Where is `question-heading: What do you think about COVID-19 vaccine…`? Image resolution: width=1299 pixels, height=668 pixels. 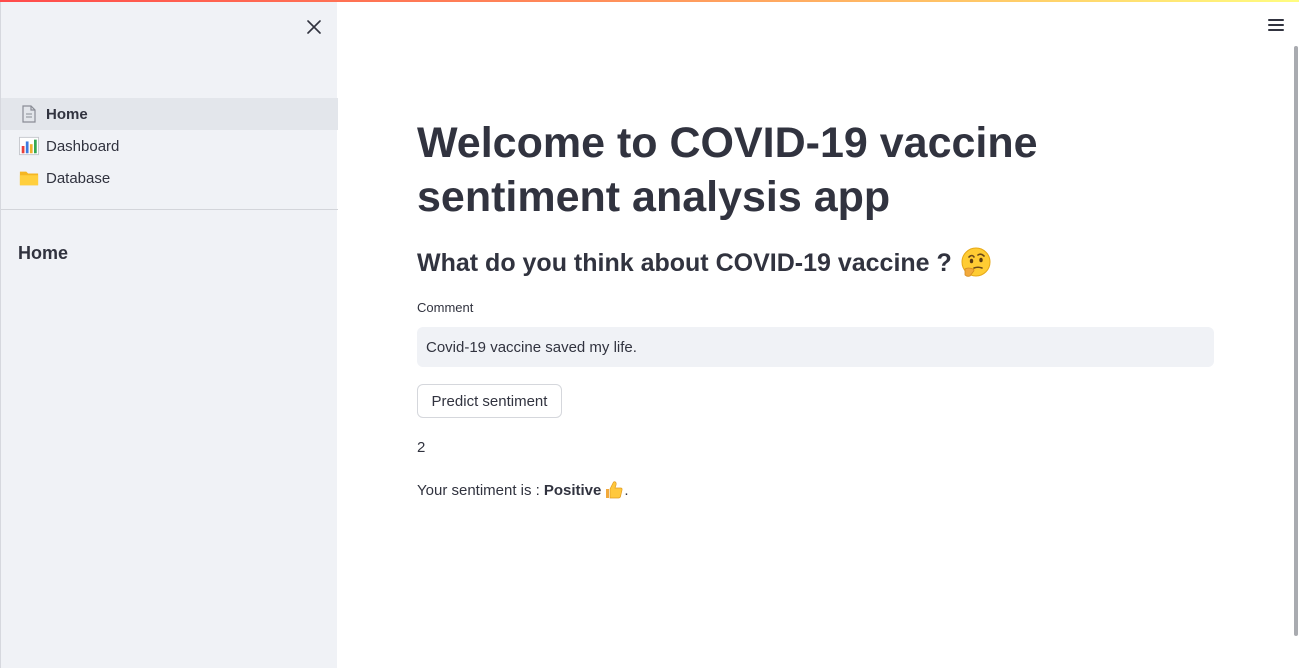
question-heading: What do you think about COVID-19 vaccine… is located at coordinates (817, 263).